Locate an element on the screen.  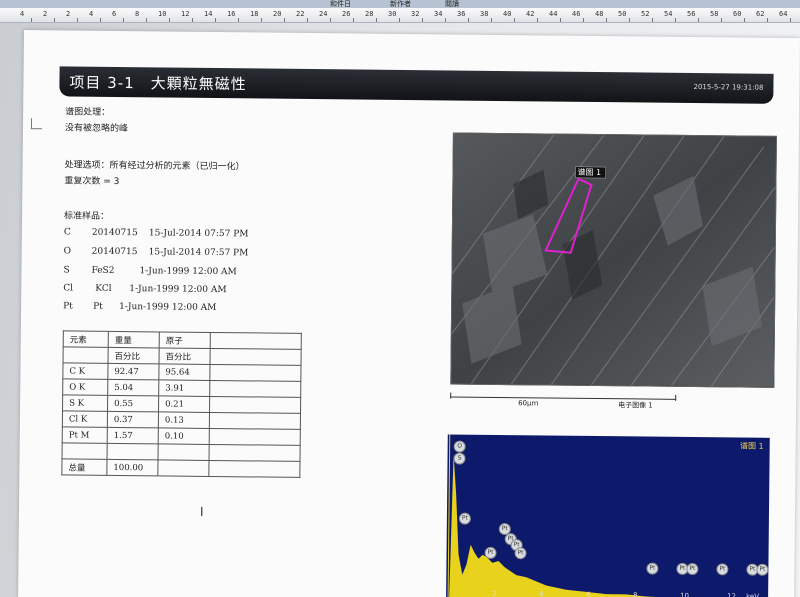
table-cell: 总量 is located at coordinates (84, 467).